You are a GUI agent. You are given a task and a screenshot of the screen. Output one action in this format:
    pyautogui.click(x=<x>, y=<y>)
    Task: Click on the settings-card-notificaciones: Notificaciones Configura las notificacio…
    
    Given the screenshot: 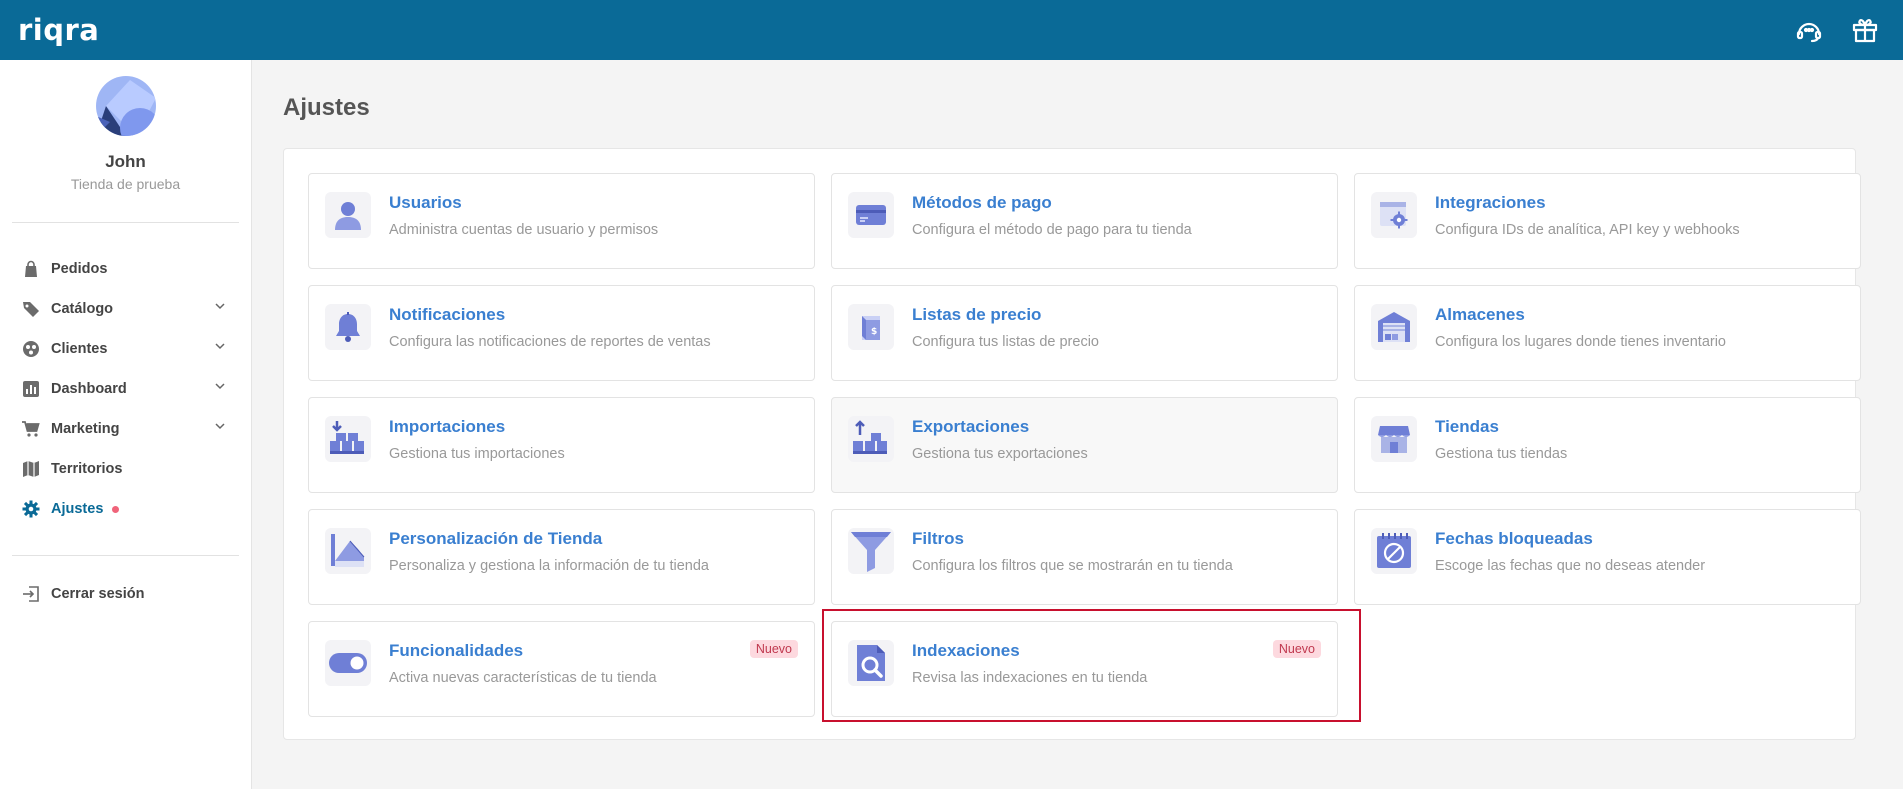 What is the action you would take?
    pyautogui.click(x=561, y=333)
    